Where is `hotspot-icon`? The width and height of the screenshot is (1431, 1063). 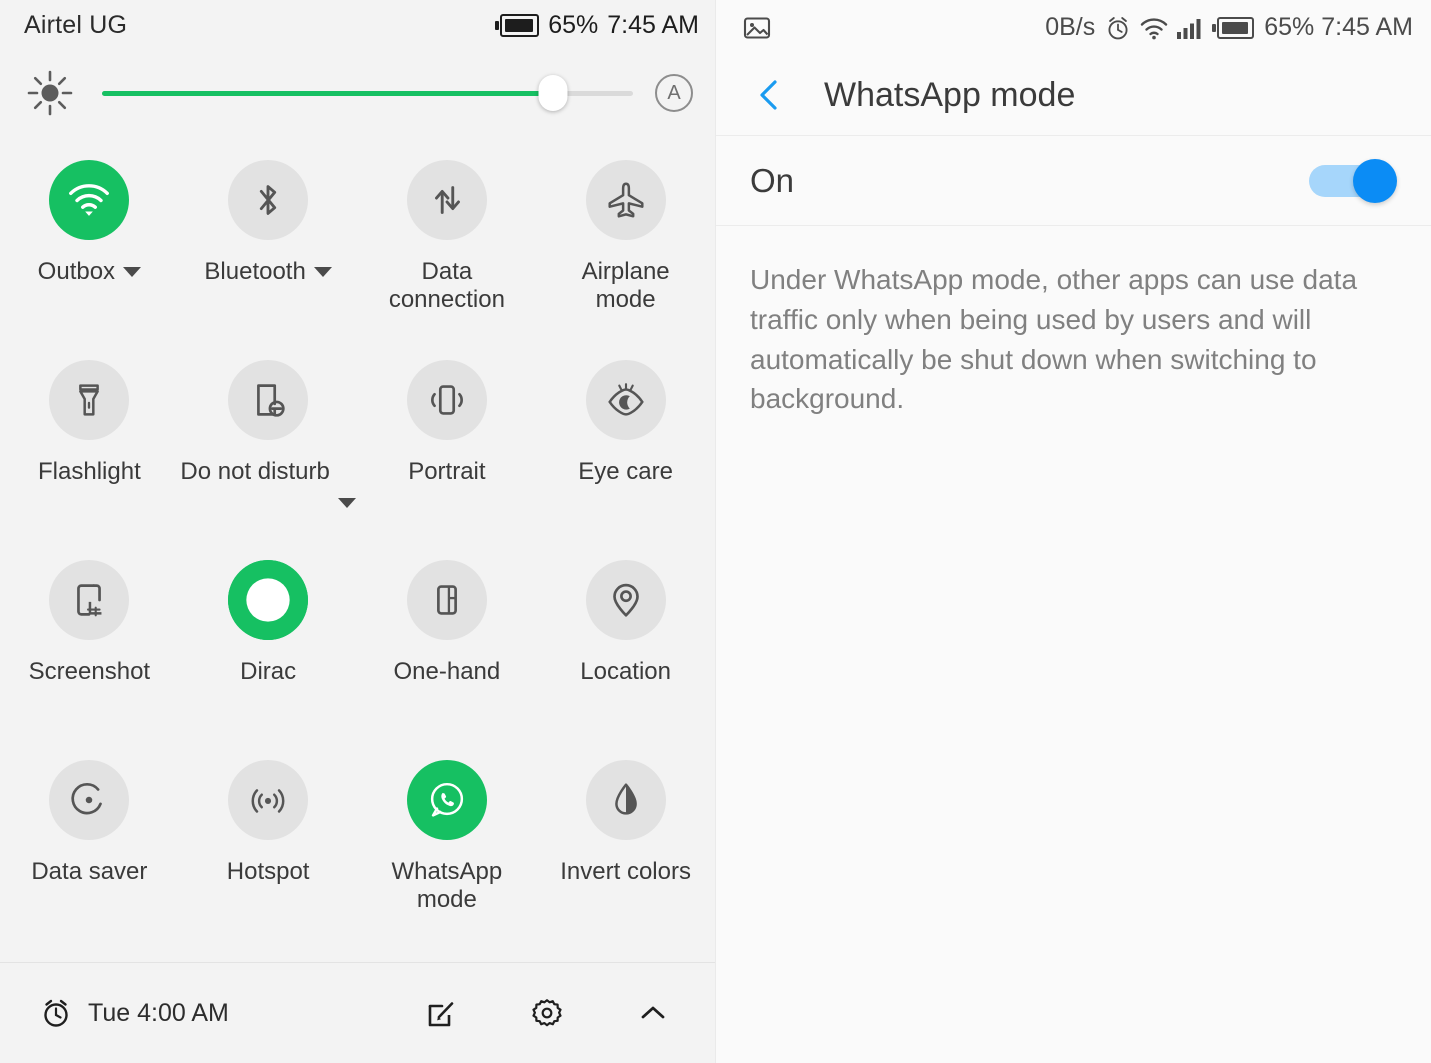 hotspot-icon is located at coordinates (268, 800).